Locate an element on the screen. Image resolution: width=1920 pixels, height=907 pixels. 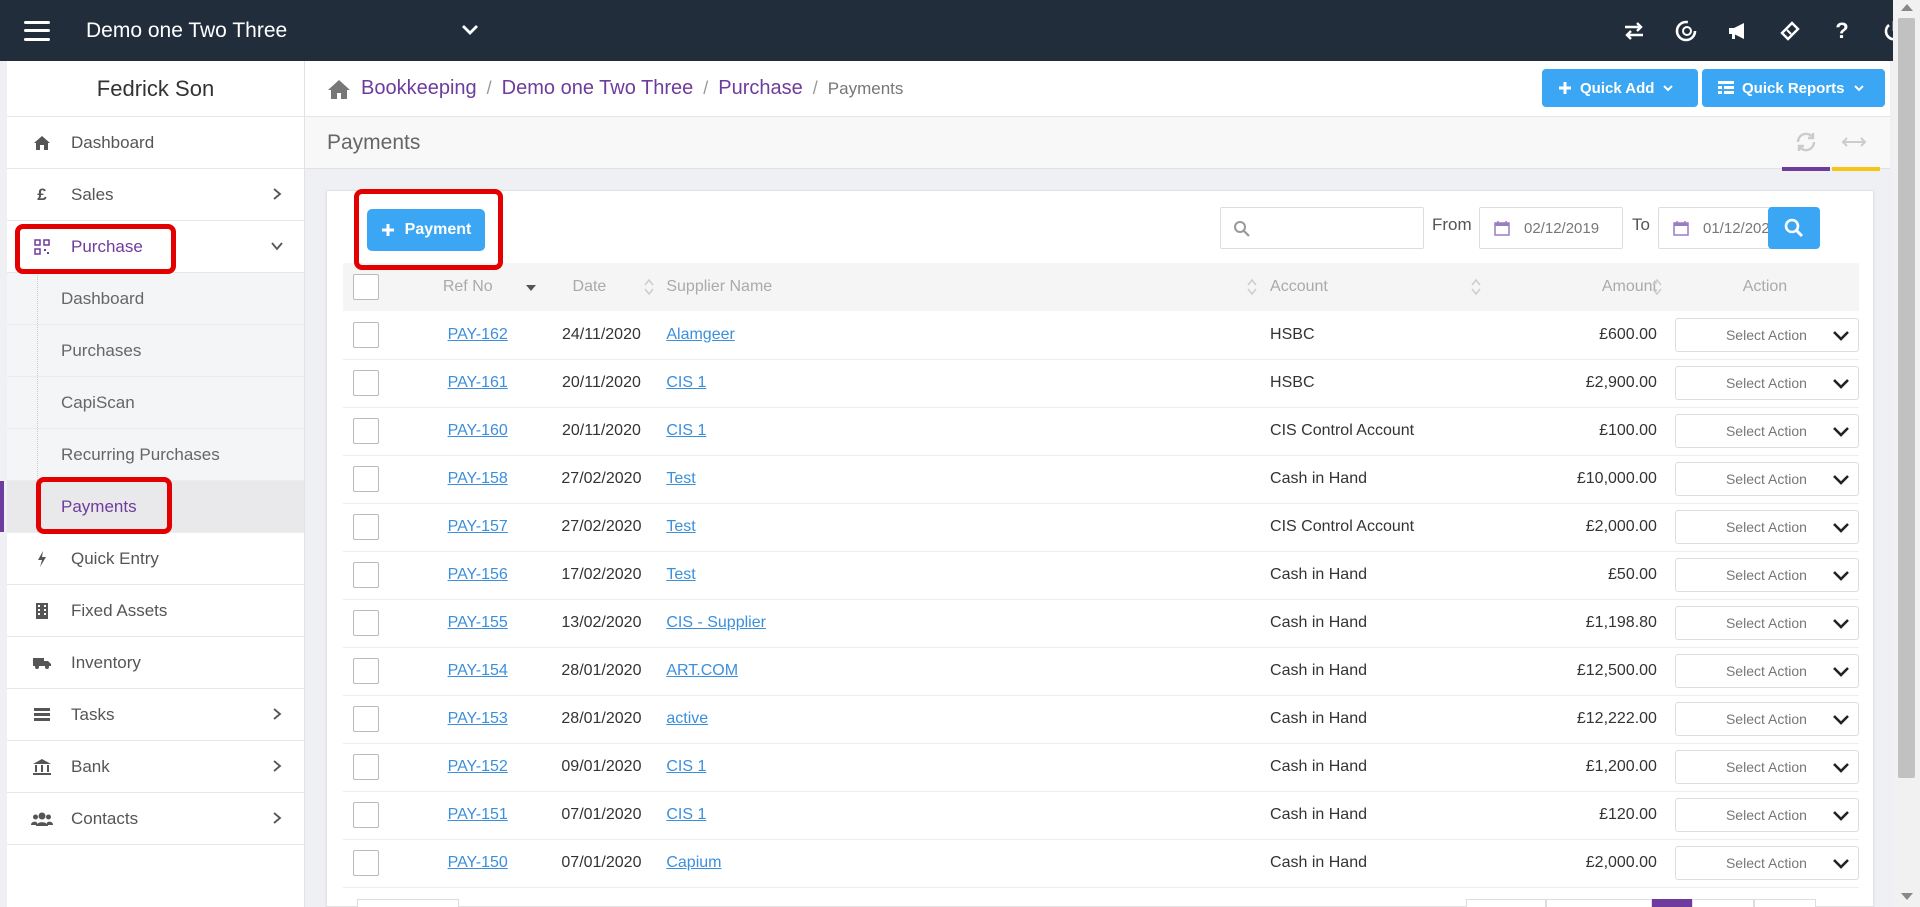
sidebar-item-dashboard: Dashboard is located at coordinates (155, 143).